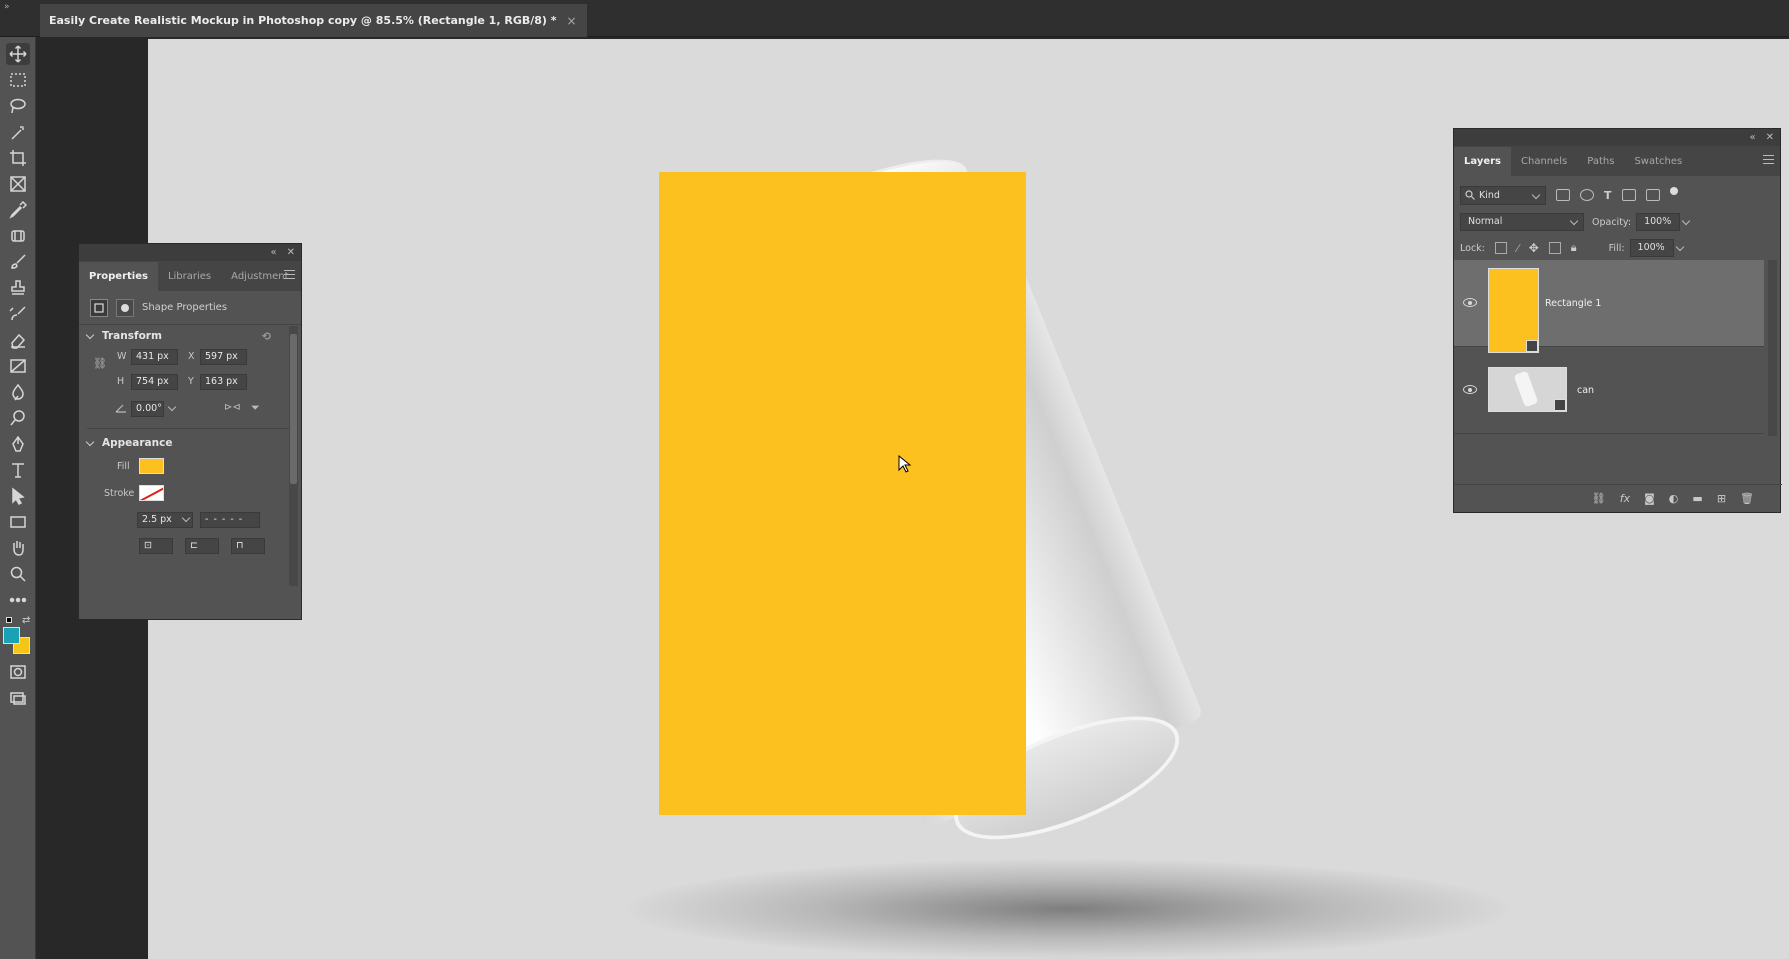 Image resolution: width=1789 pixels, height=959 pixels. I want to click on close-icon: ×, so click(572, 21).